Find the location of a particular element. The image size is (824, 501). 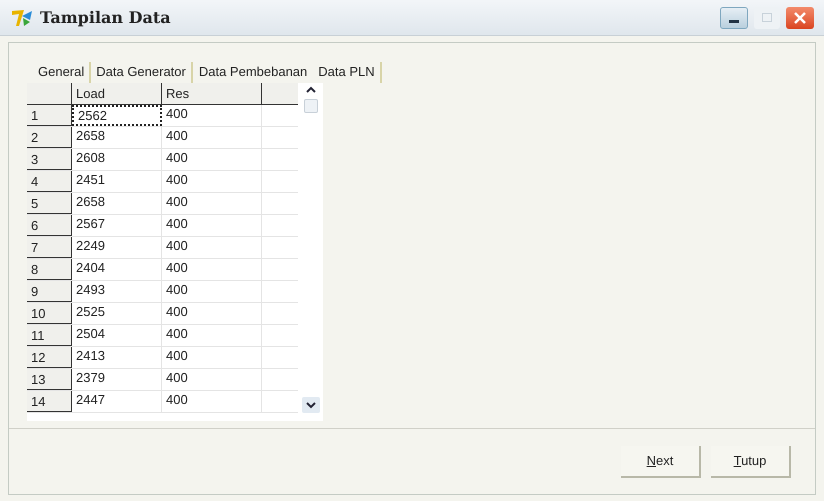

scroll-up-icon is located at coordinates (311, 90).